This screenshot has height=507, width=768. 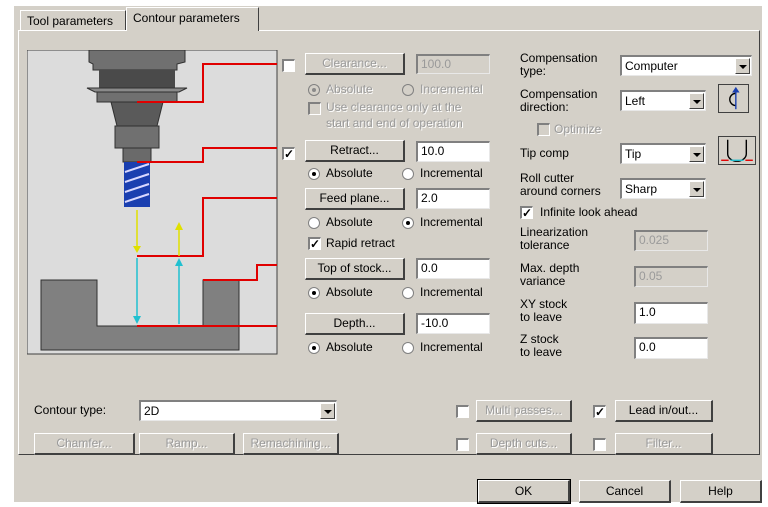 What do you see at coordinates (524, 491) in the screenshot?
I see `ok-button: OK` at bounding box center [524, 491].